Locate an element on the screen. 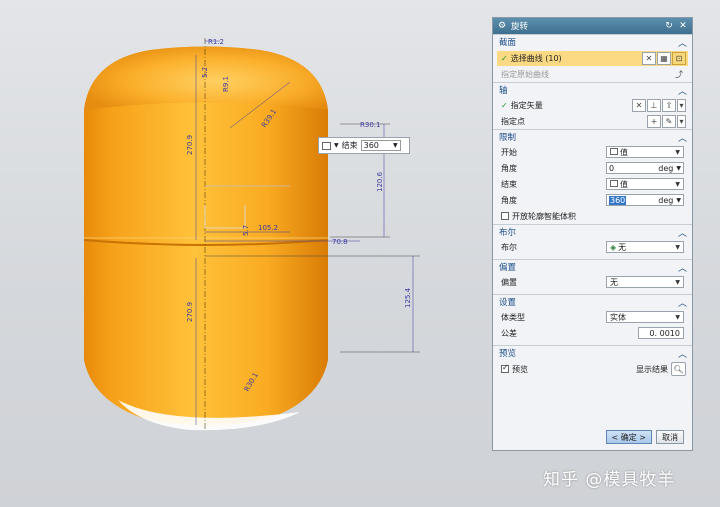 The width and height of the screenshot is (720, 507). curve-rule-icon: ✕ is located at coordinates (649, 58).